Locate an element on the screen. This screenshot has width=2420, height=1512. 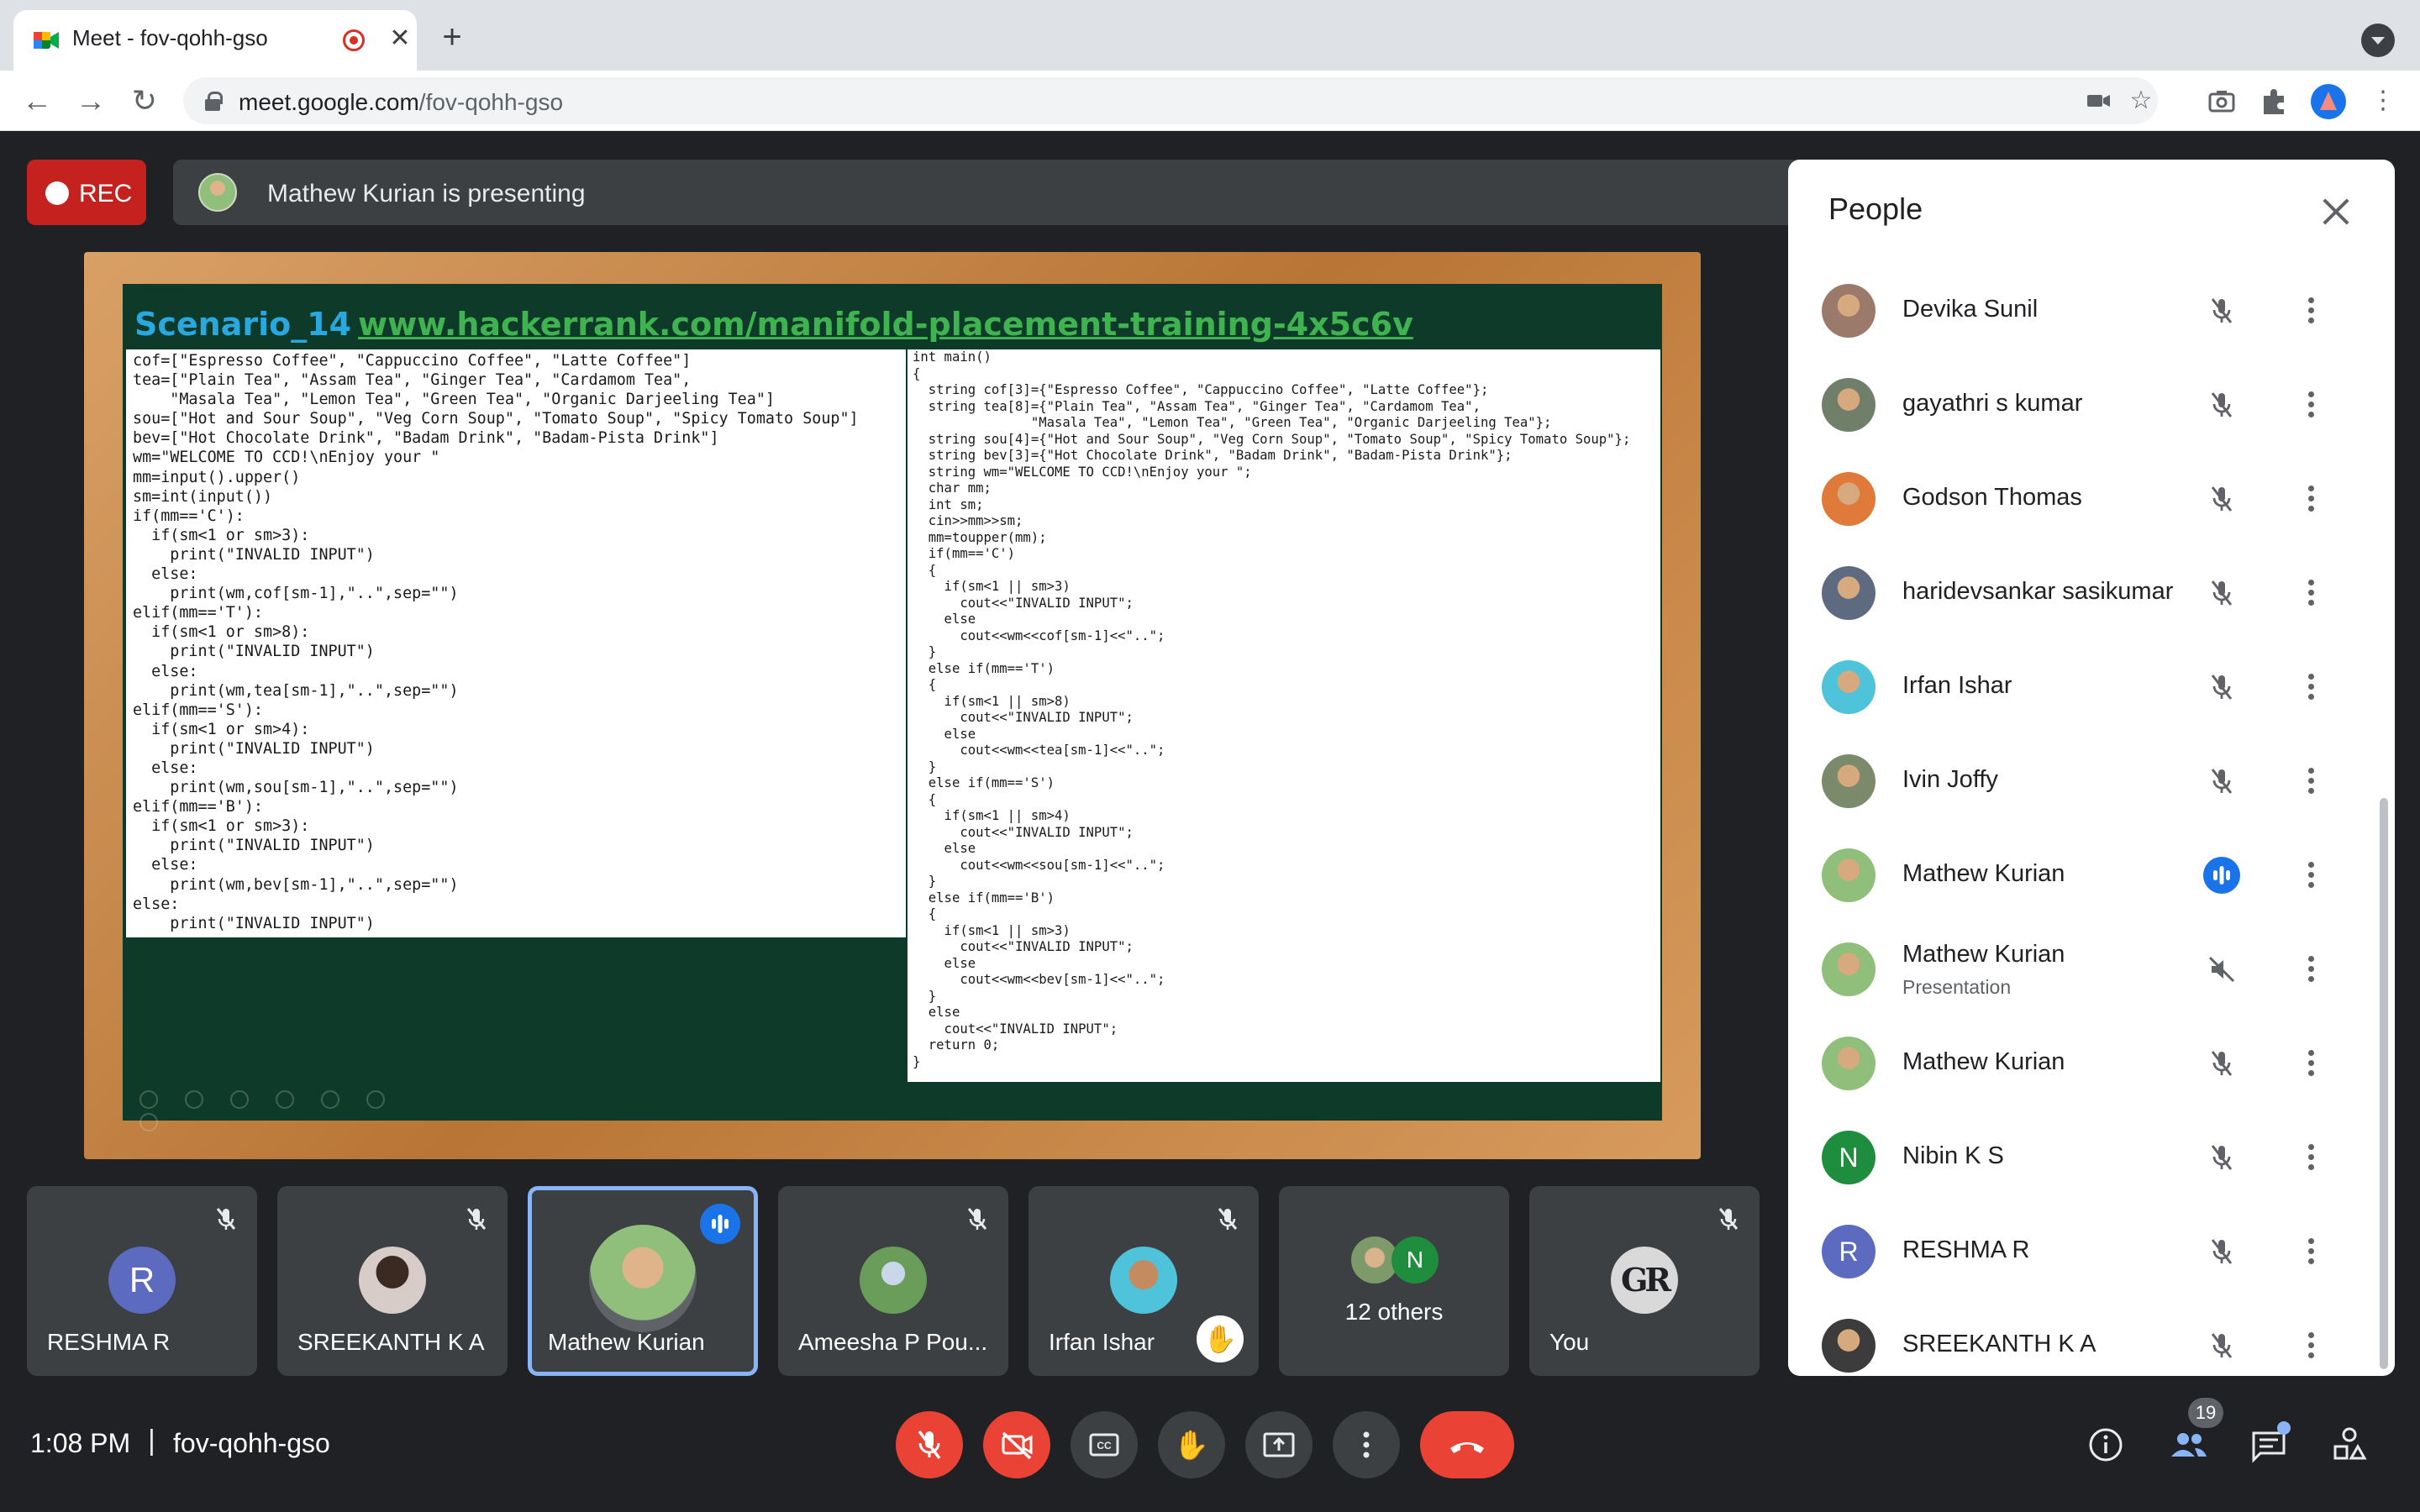
participant-row: N Nibin K S is located at coordinates (2082, 1157).